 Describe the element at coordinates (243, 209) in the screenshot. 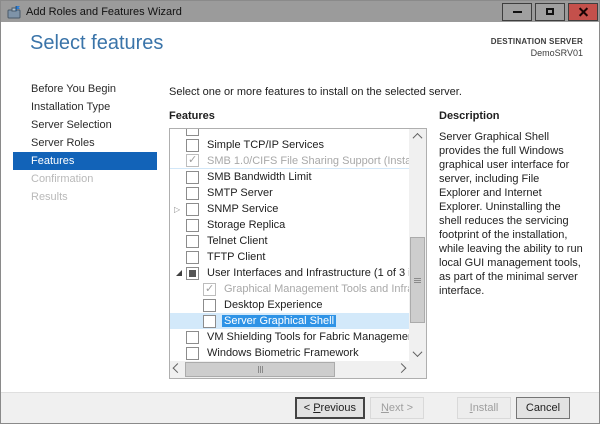

I see `feature-label: SNMP Service` at that location.